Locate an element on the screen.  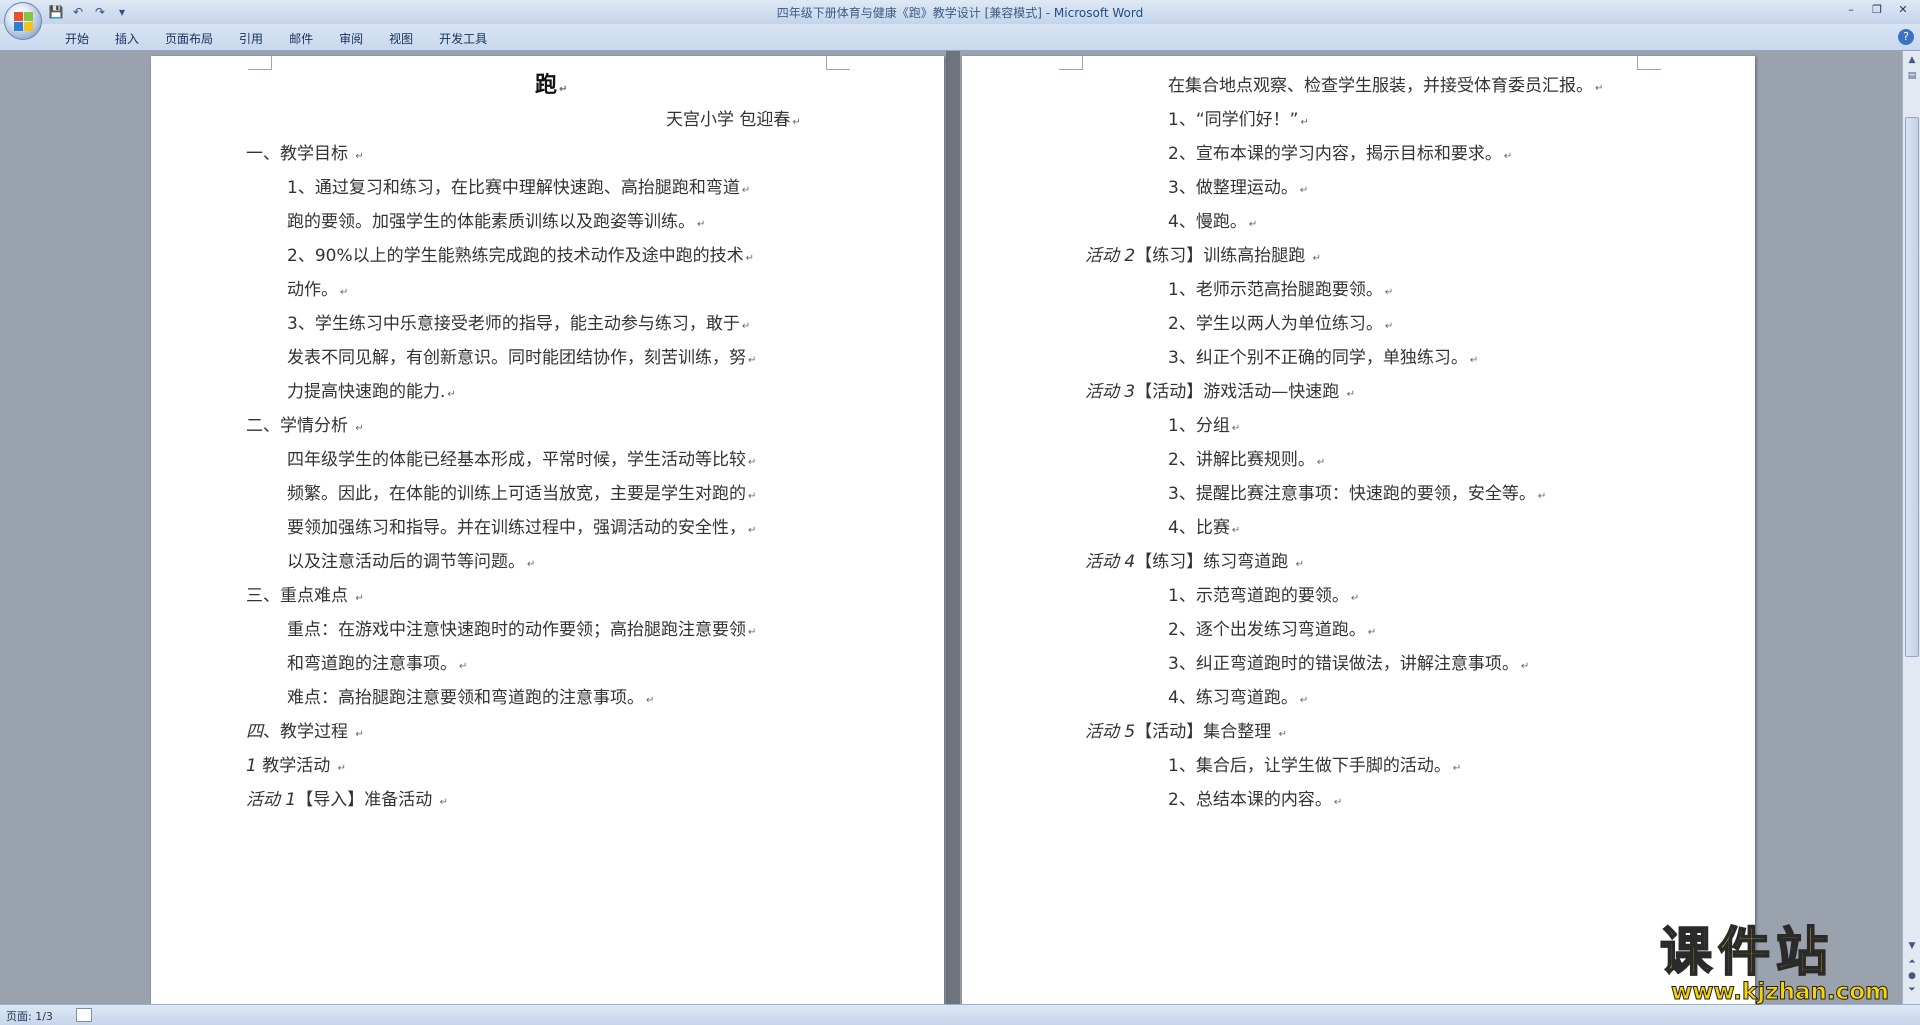
document-line: 力提高快速跑的能力. ↵ is located at coordinates (371, 393).